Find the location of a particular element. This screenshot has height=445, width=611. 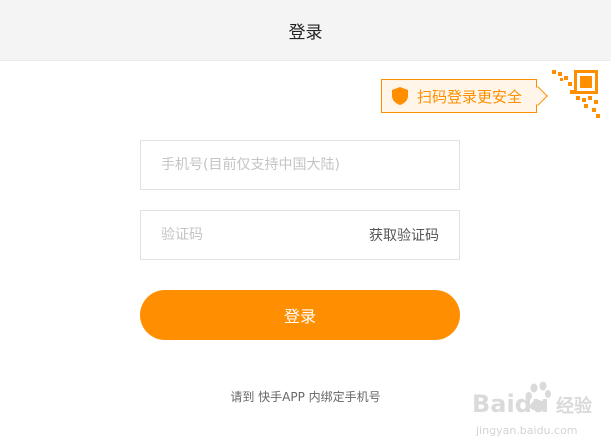

get-code-button: 获取验证码 is located at coordinates (414, 235).